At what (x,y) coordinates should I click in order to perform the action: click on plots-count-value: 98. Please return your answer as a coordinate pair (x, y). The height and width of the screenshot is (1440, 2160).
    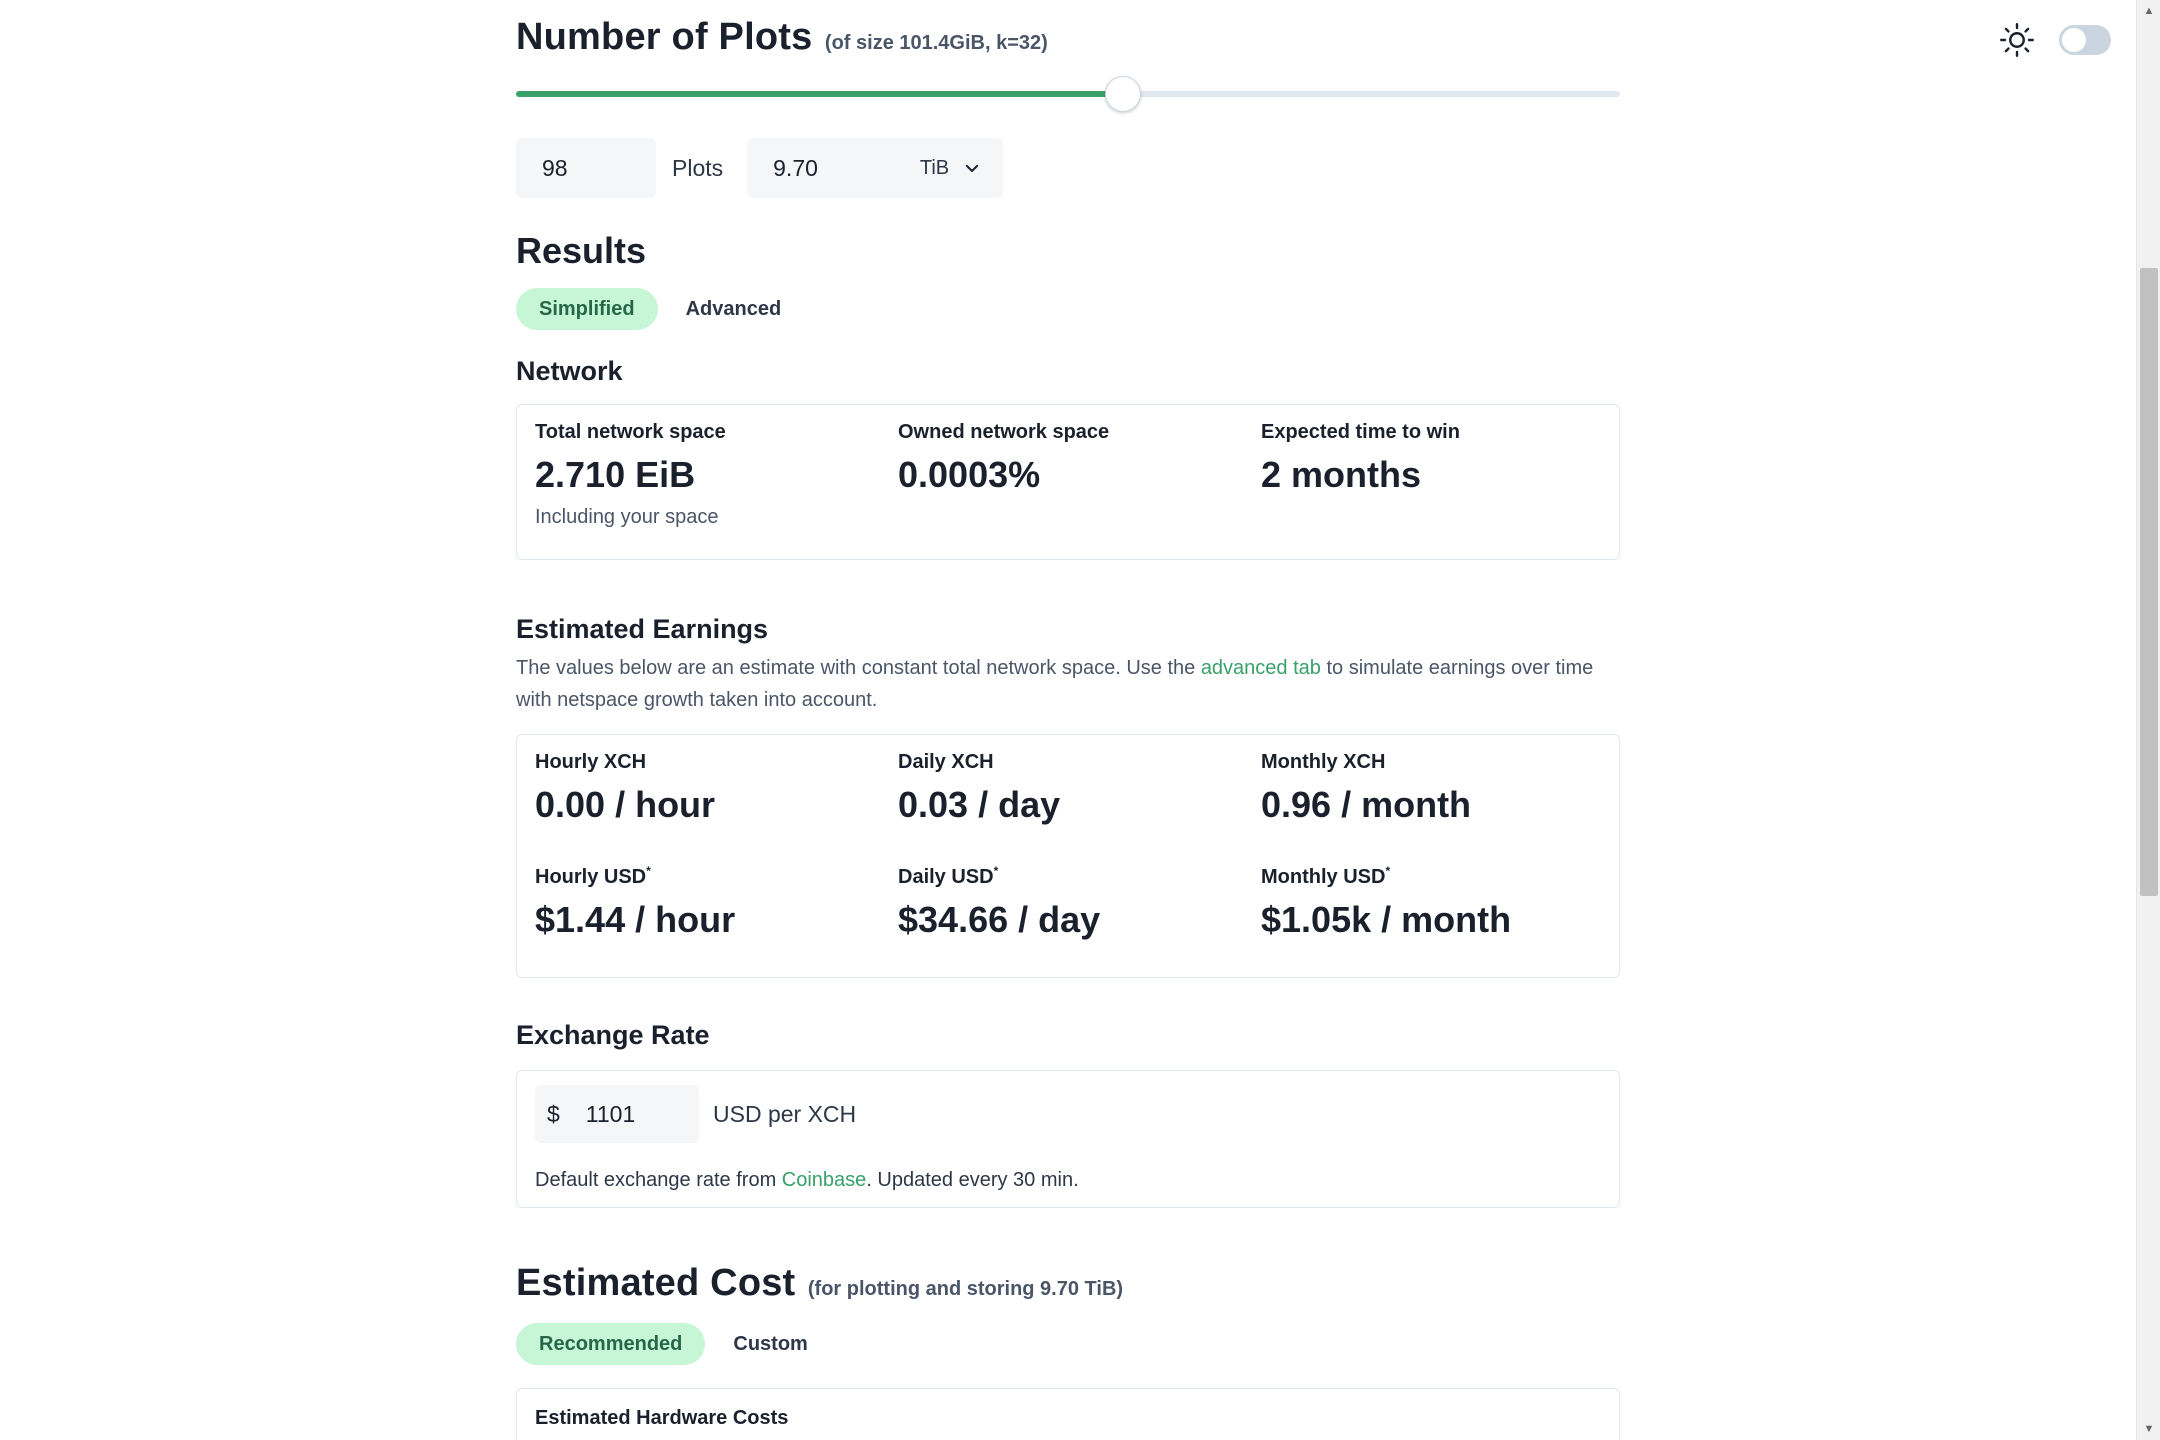
    Looking at the image, I should click on (555, 167).